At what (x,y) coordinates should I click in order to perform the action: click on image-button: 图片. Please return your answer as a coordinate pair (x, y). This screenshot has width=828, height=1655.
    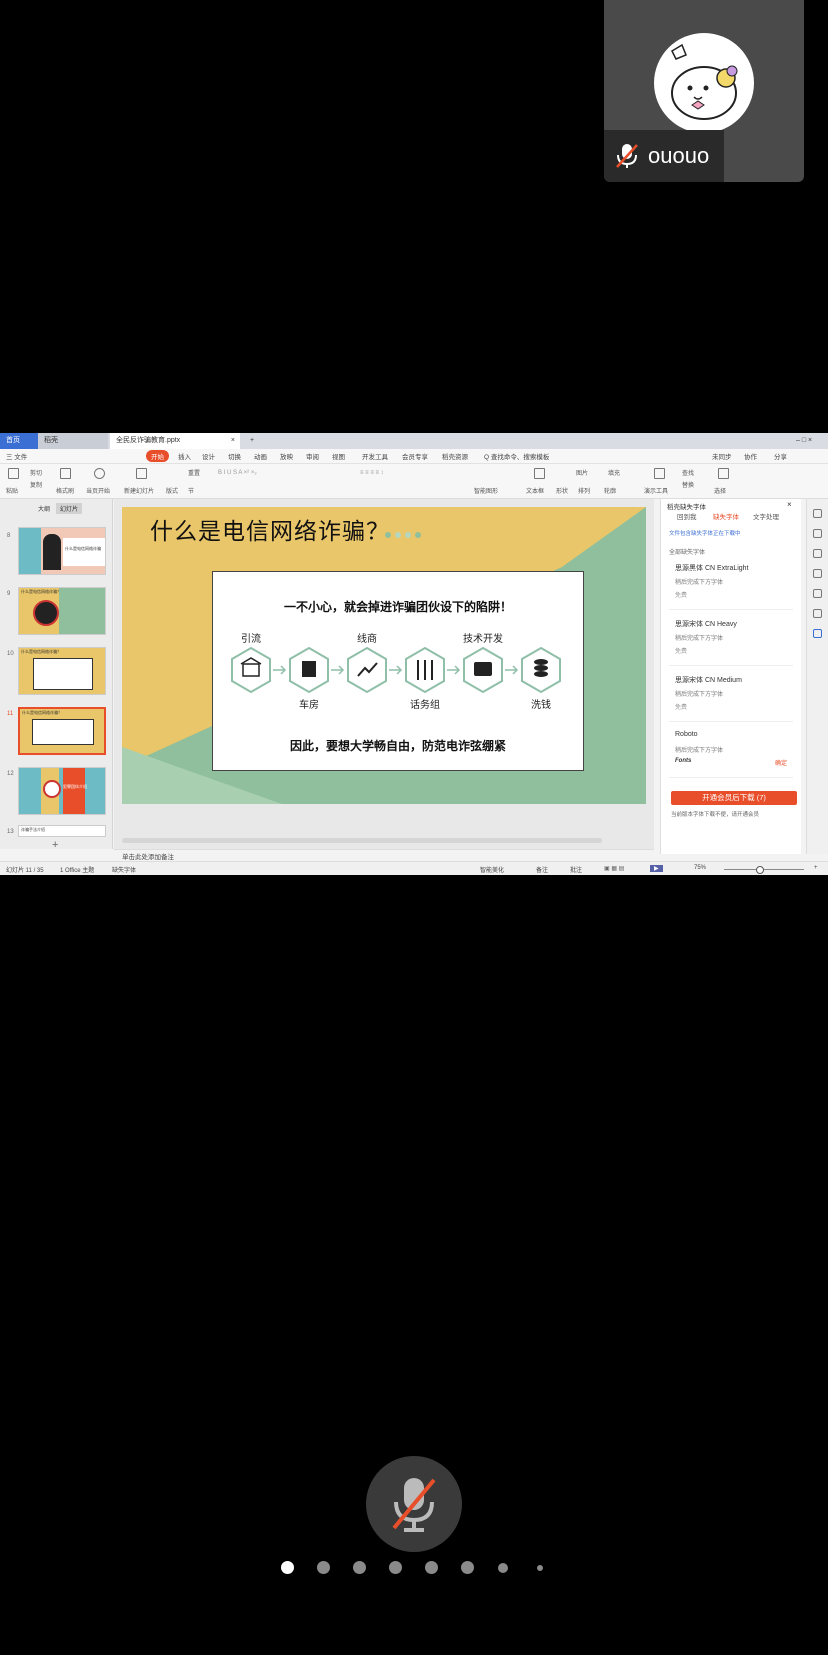
    Looking at the image, I should click on (582, 472).